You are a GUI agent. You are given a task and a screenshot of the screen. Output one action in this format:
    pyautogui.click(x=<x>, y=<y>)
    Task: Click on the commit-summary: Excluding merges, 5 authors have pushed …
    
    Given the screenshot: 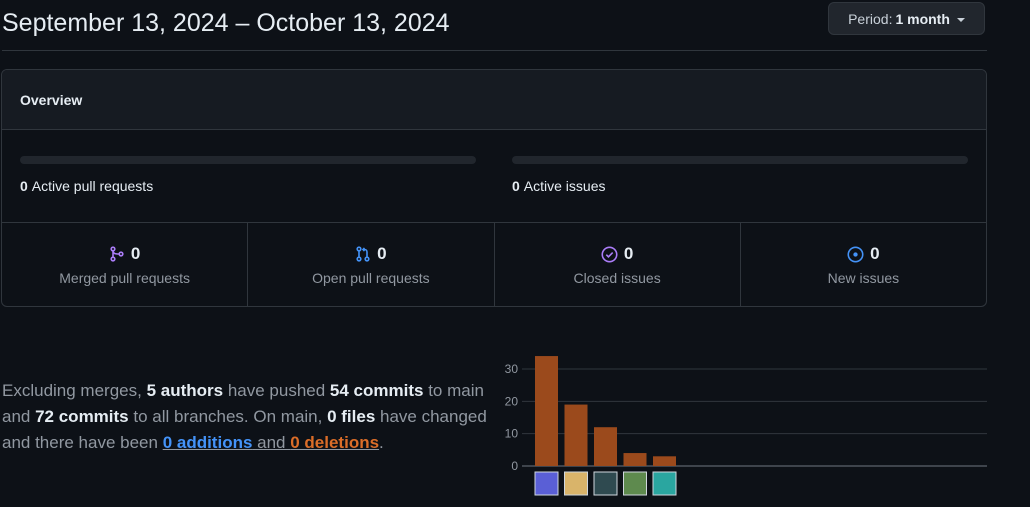 What is the action you would take?
    pyautogui.click(x=249, y=417)
    